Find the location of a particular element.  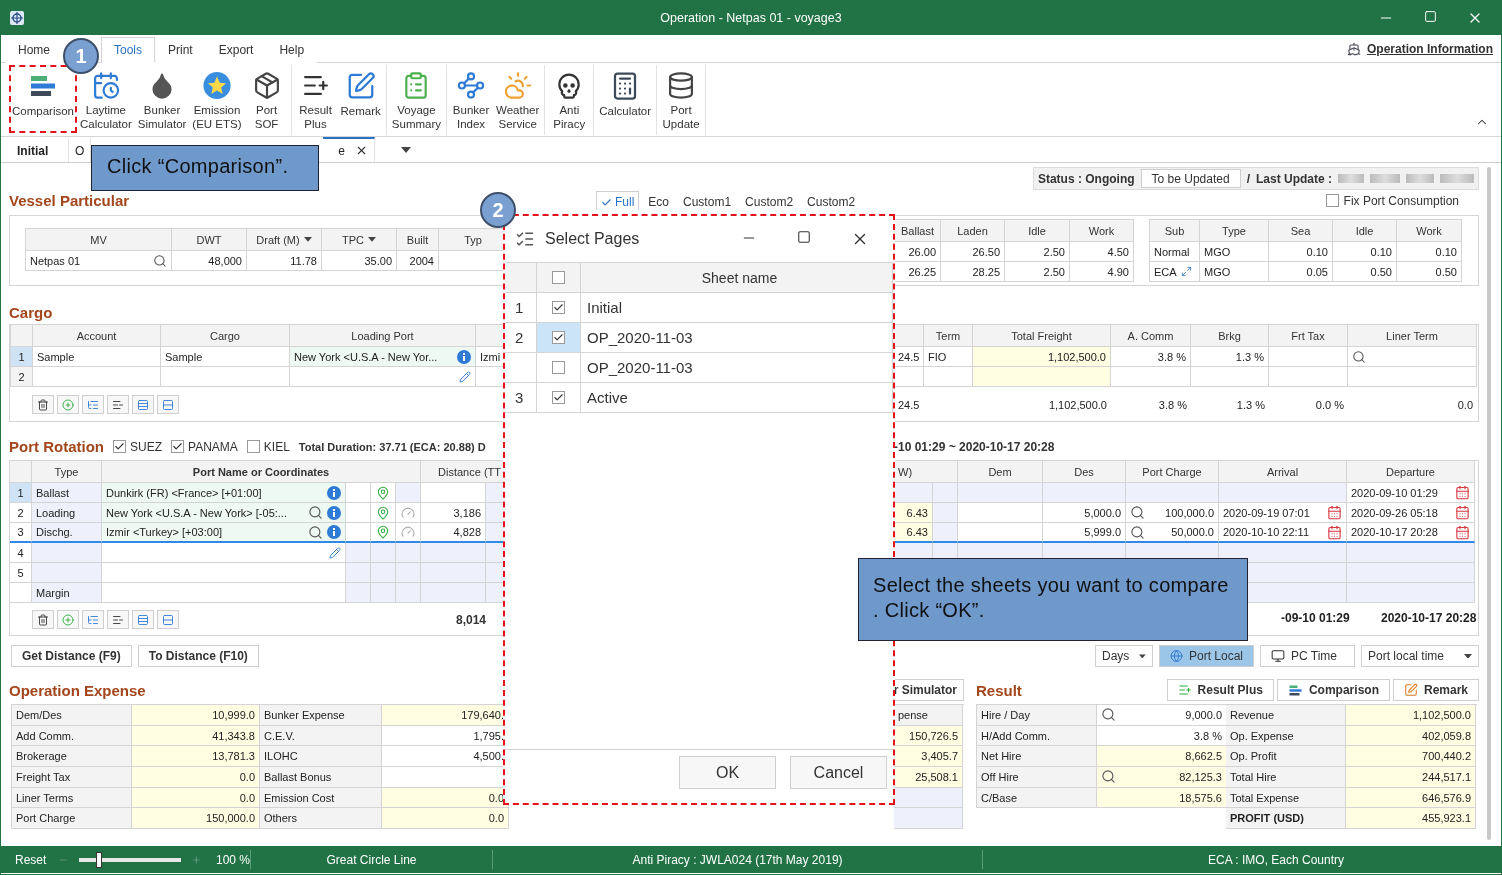

view-tab: Full is located at coordinates (618, 200).